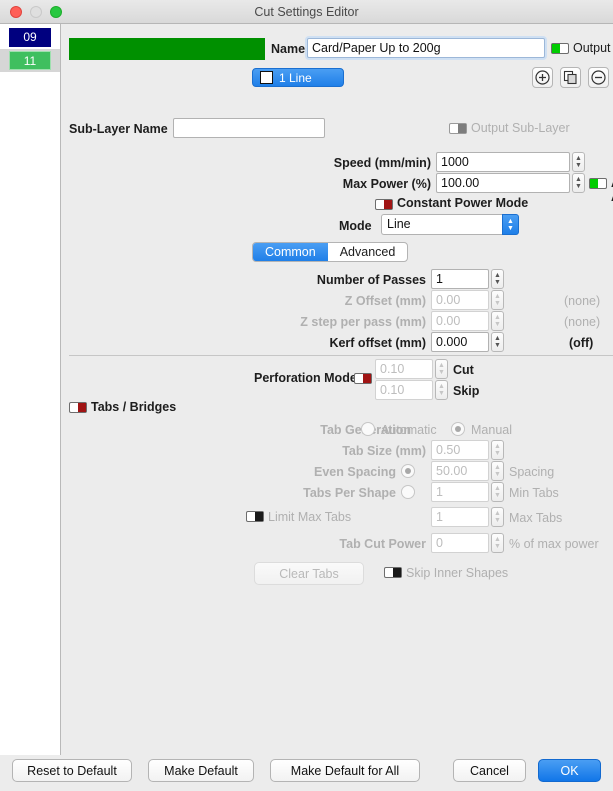 The image size is (613, 791). Describe the element at coordinates (305, 378) in the screenshot. I see `perforation-mode-label: Perforation Mode` at that location.